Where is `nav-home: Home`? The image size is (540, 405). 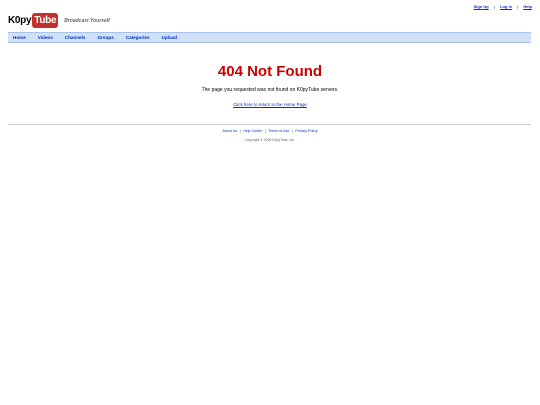 nav-home: Home is located at coordinates (19, 37).